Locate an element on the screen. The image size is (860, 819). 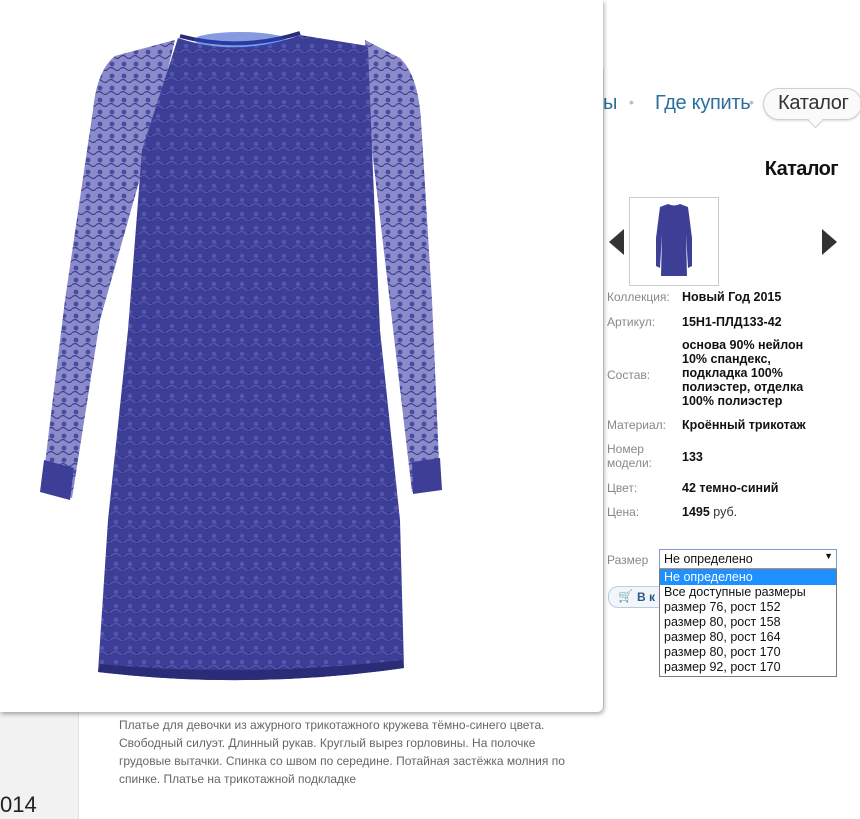
prop-label: Артикул: is located at coordinates (631, 322).